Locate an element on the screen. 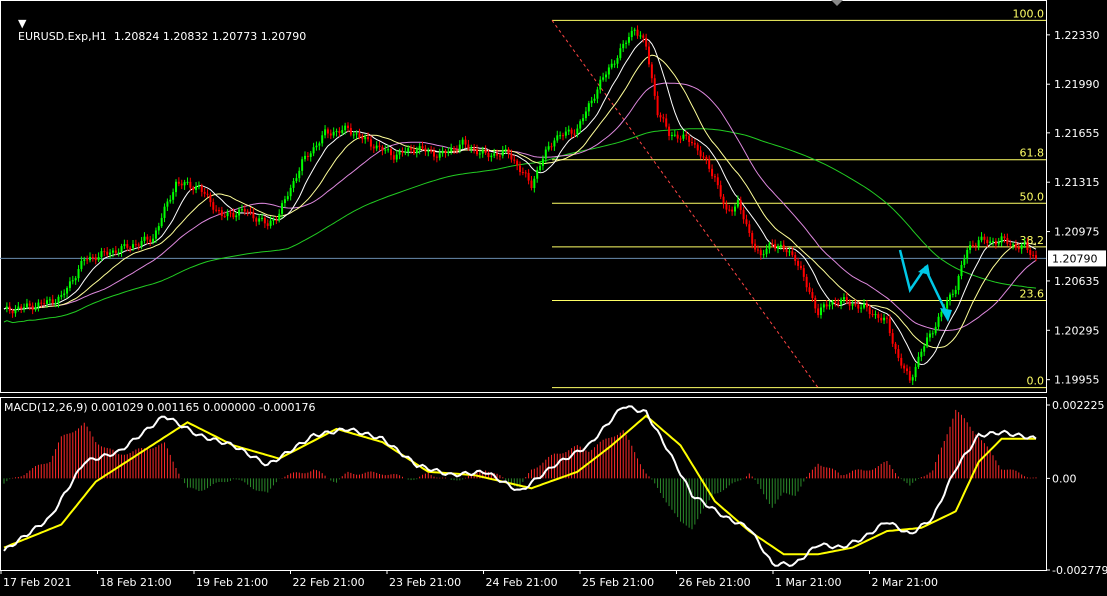 The image size is (1107, 596). fib-level-label: 38.2 is located at coordinates (1032, 240).